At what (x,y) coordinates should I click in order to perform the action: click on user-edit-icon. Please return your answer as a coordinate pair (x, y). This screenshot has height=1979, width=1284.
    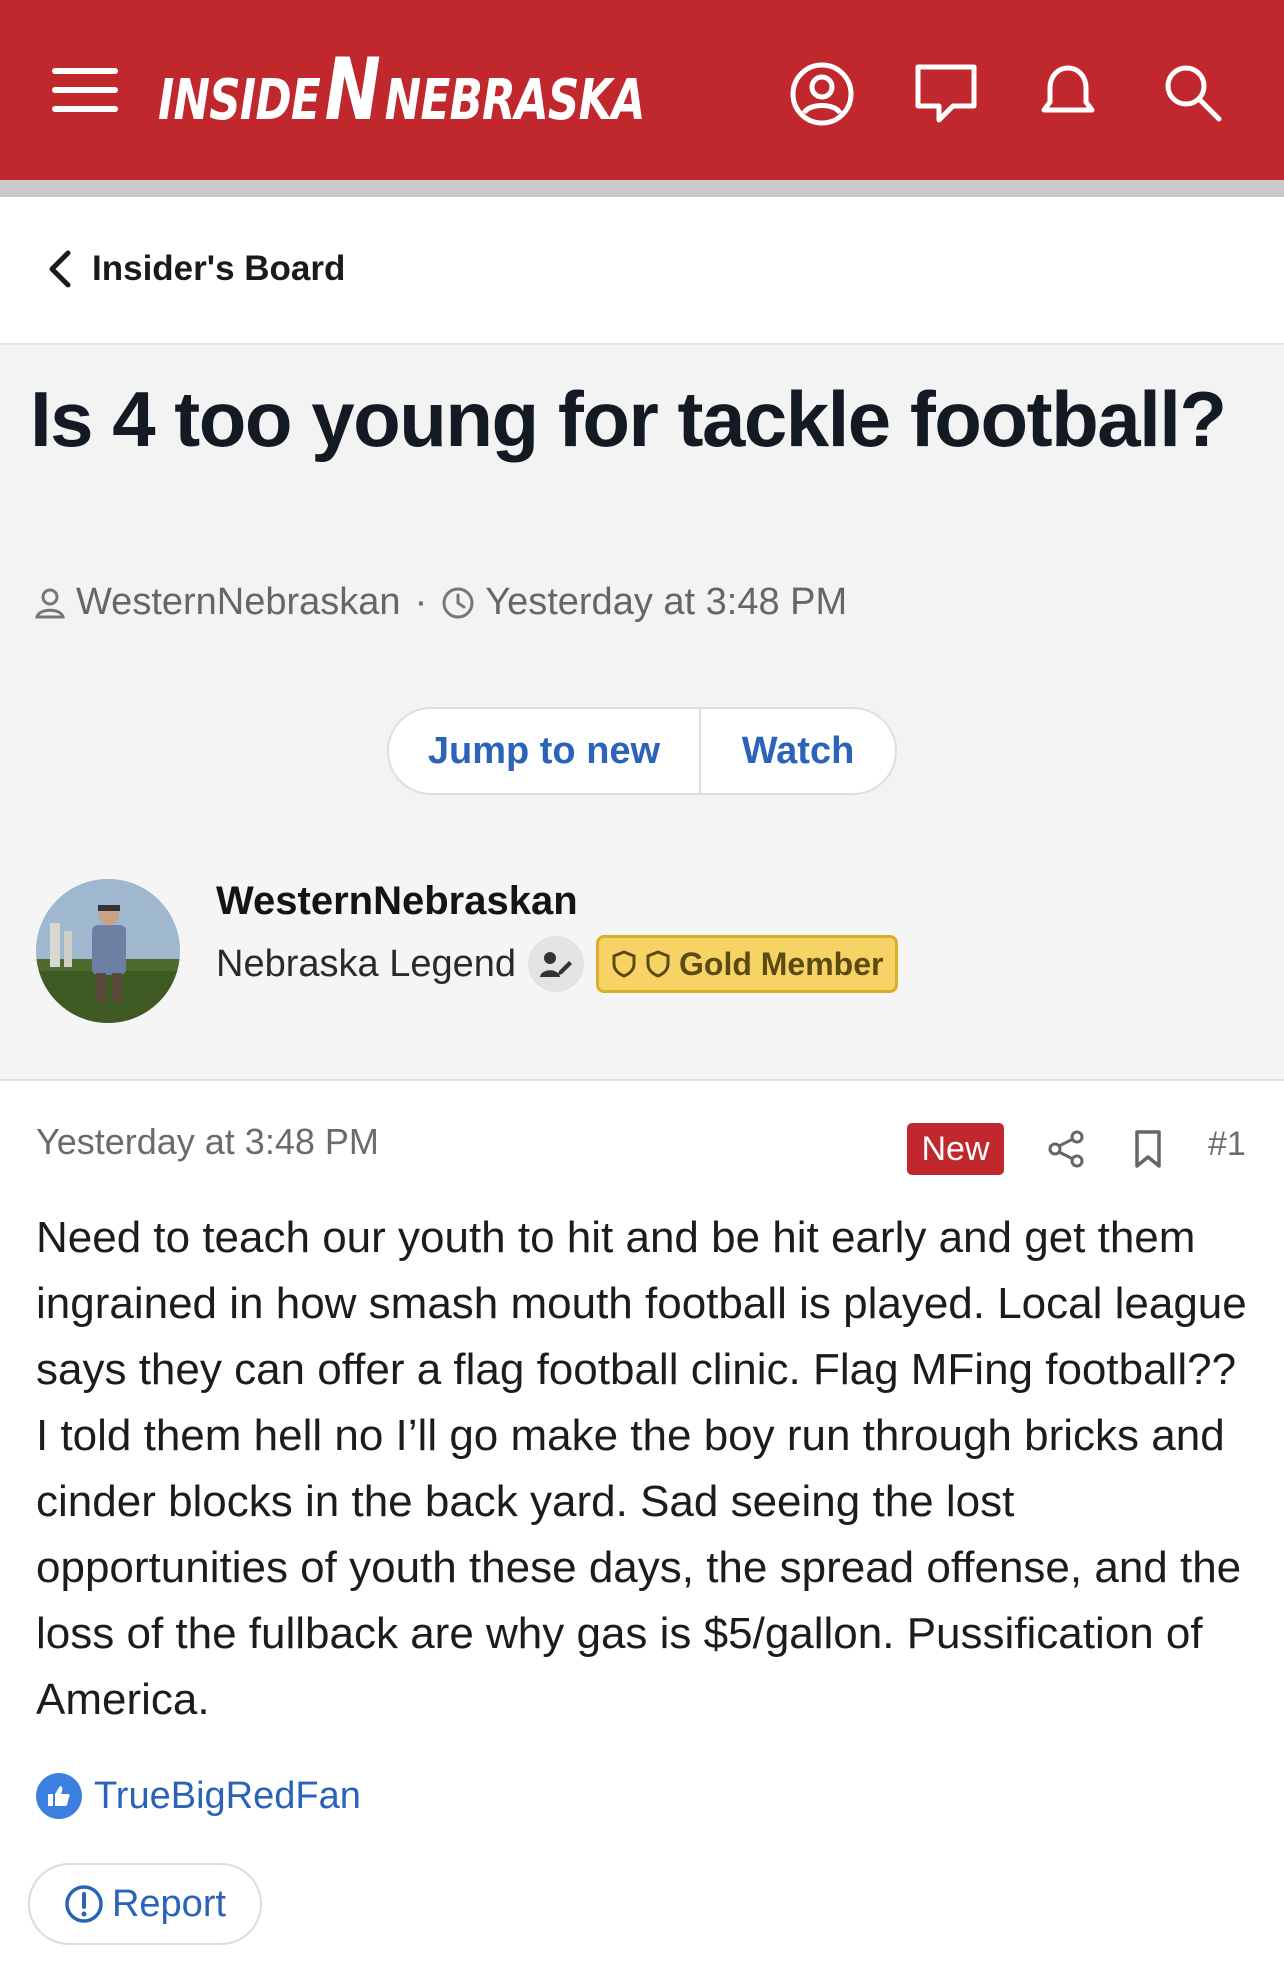
    Looking at the image, I should click on (556, 964).